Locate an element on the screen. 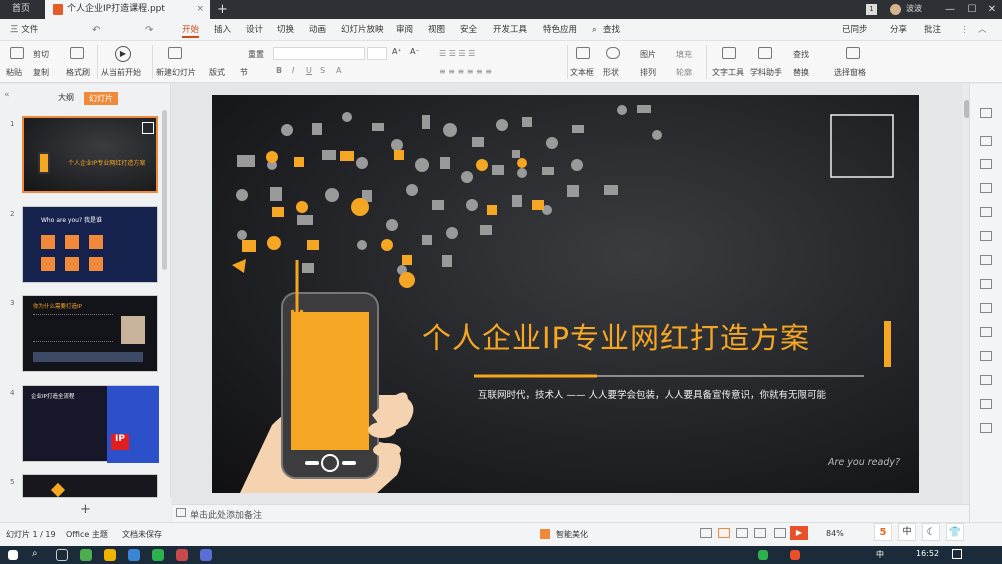 The width and height of the screenshot is (1002, 564). replace-button: 替换 is located at coordinates (801, 72).